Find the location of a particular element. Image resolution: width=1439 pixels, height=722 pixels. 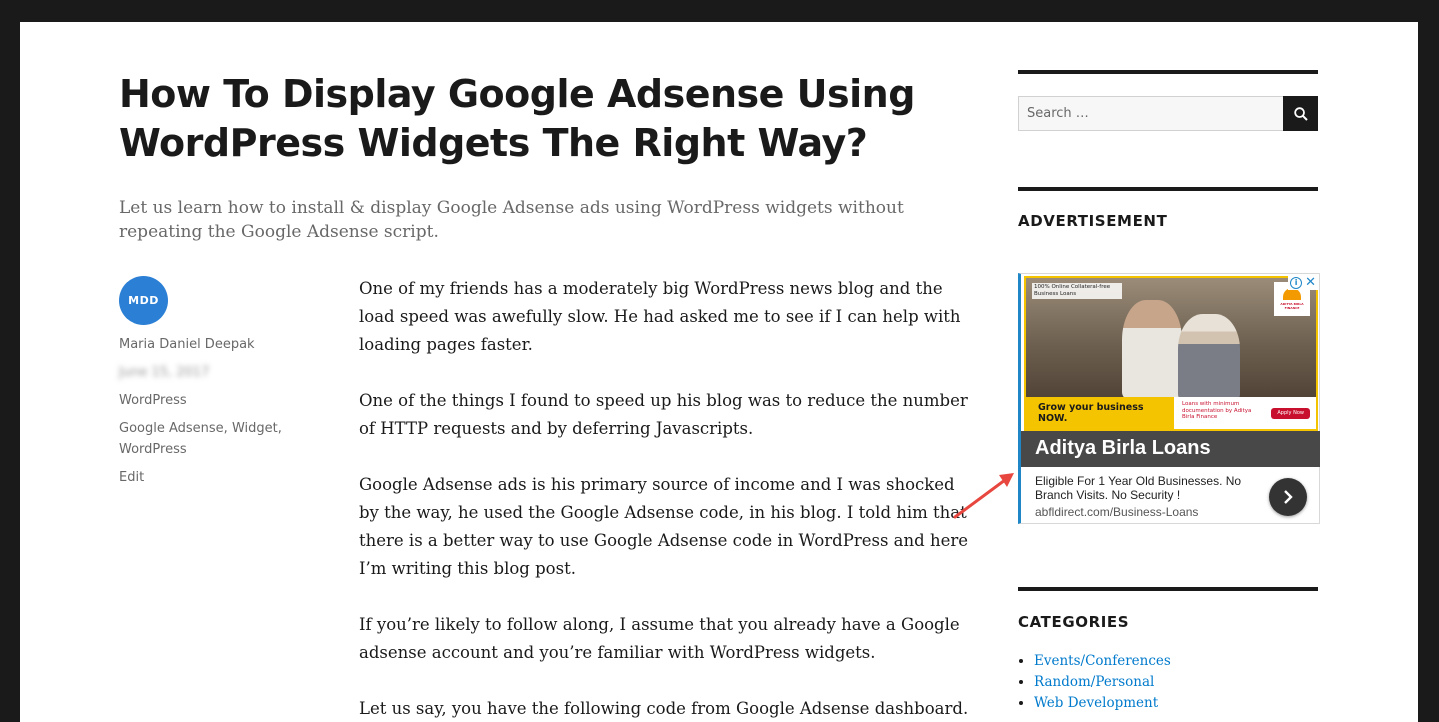

author-avatar: MDD is located at coordinates (143, 300).